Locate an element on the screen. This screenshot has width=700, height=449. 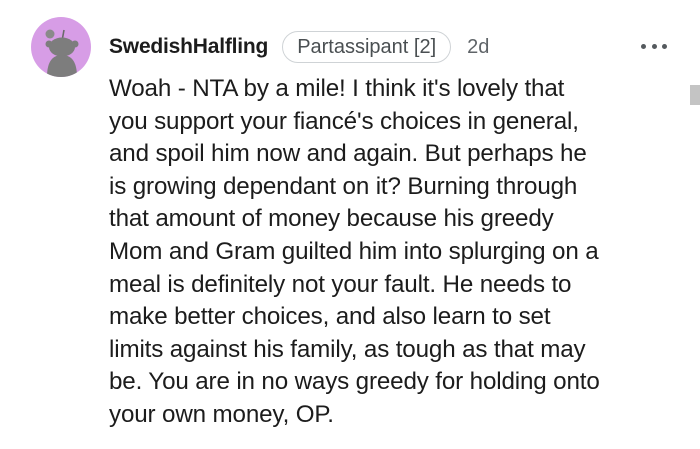
comment-line: your own money, OP. is located at coordinates (221, 414).